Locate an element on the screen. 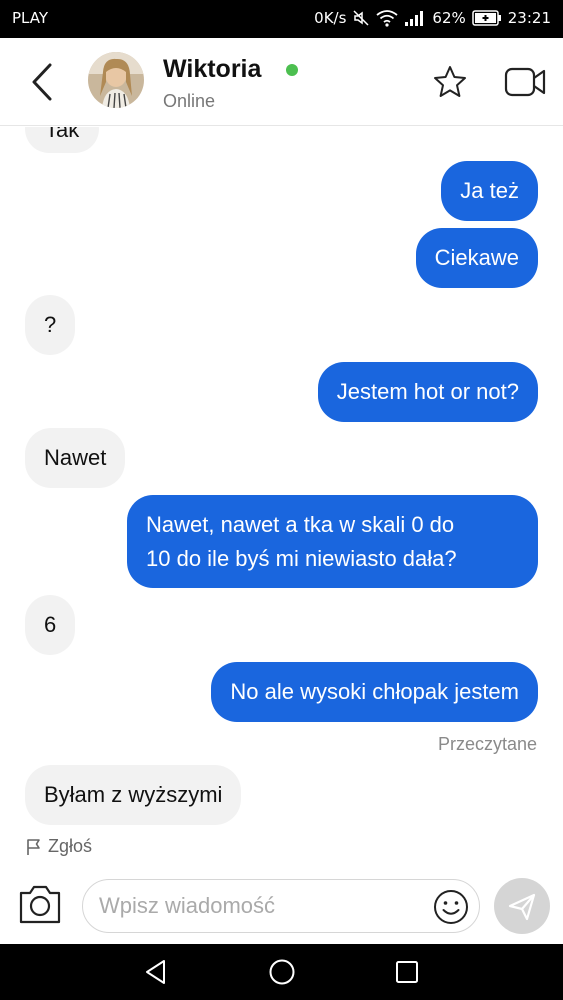 This screenshot has width=563, height=1000. message-text: ? is located at coordinates (50, 324).